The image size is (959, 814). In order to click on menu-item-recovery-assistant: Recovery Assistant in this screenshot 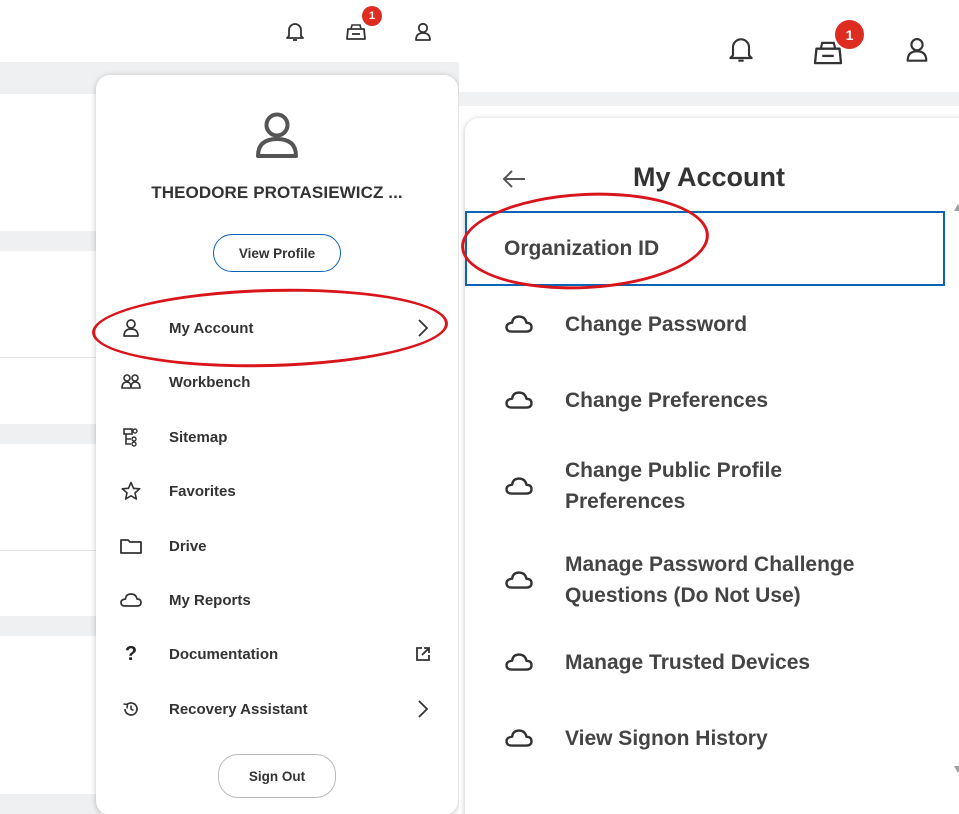, I will do `click(277, 709)`.